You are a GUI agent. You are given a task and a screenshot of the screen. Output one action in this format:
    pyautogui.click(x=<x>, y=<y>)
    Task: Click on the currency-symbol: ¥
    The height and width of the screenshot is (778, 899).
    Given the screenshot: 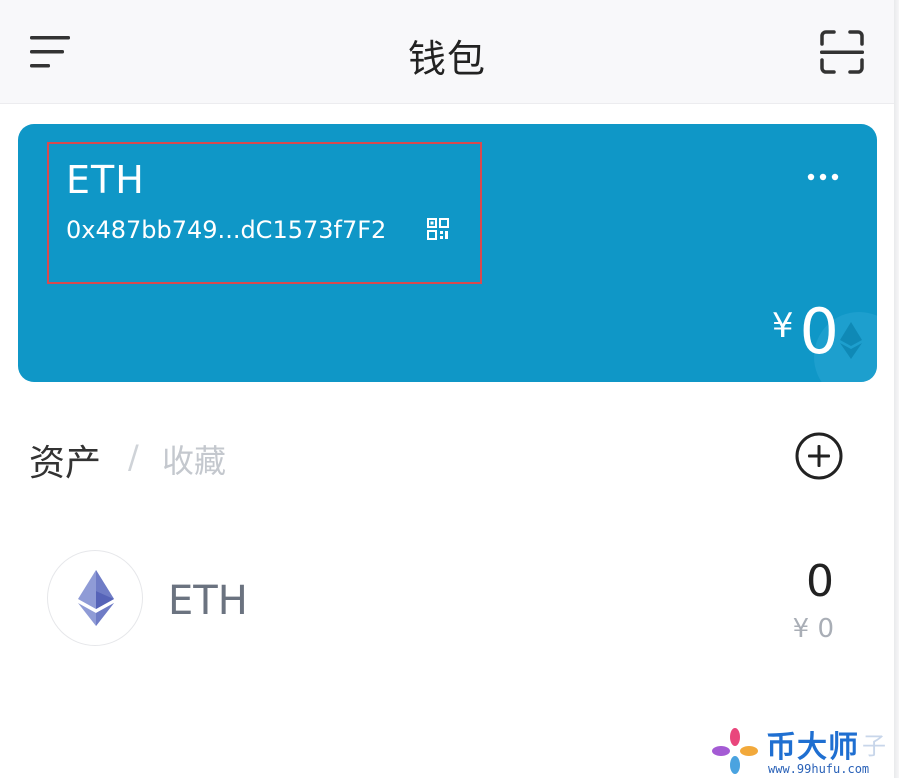 What is the action you would take?
    pyautogui.click(x=782, y=326)
    